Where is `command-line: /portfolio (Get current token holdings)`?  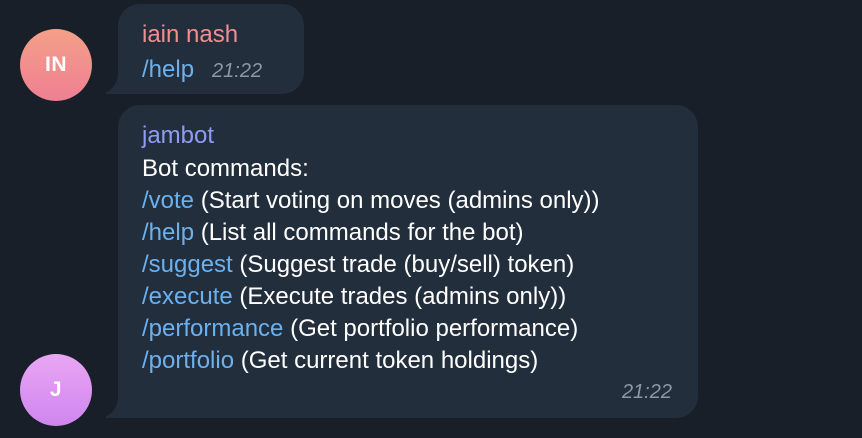
command-line: /portfolio (Get current token holdings) is located at coordinates (420, 361).